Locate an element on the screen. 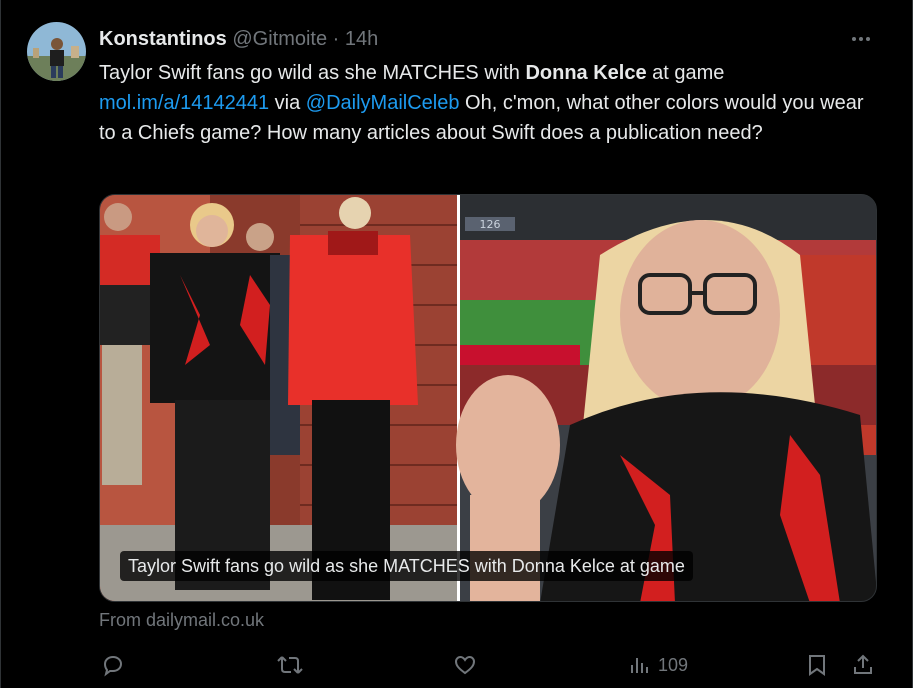  article-link: mol.im/a/14142441 is located at coordinates (184, 103).